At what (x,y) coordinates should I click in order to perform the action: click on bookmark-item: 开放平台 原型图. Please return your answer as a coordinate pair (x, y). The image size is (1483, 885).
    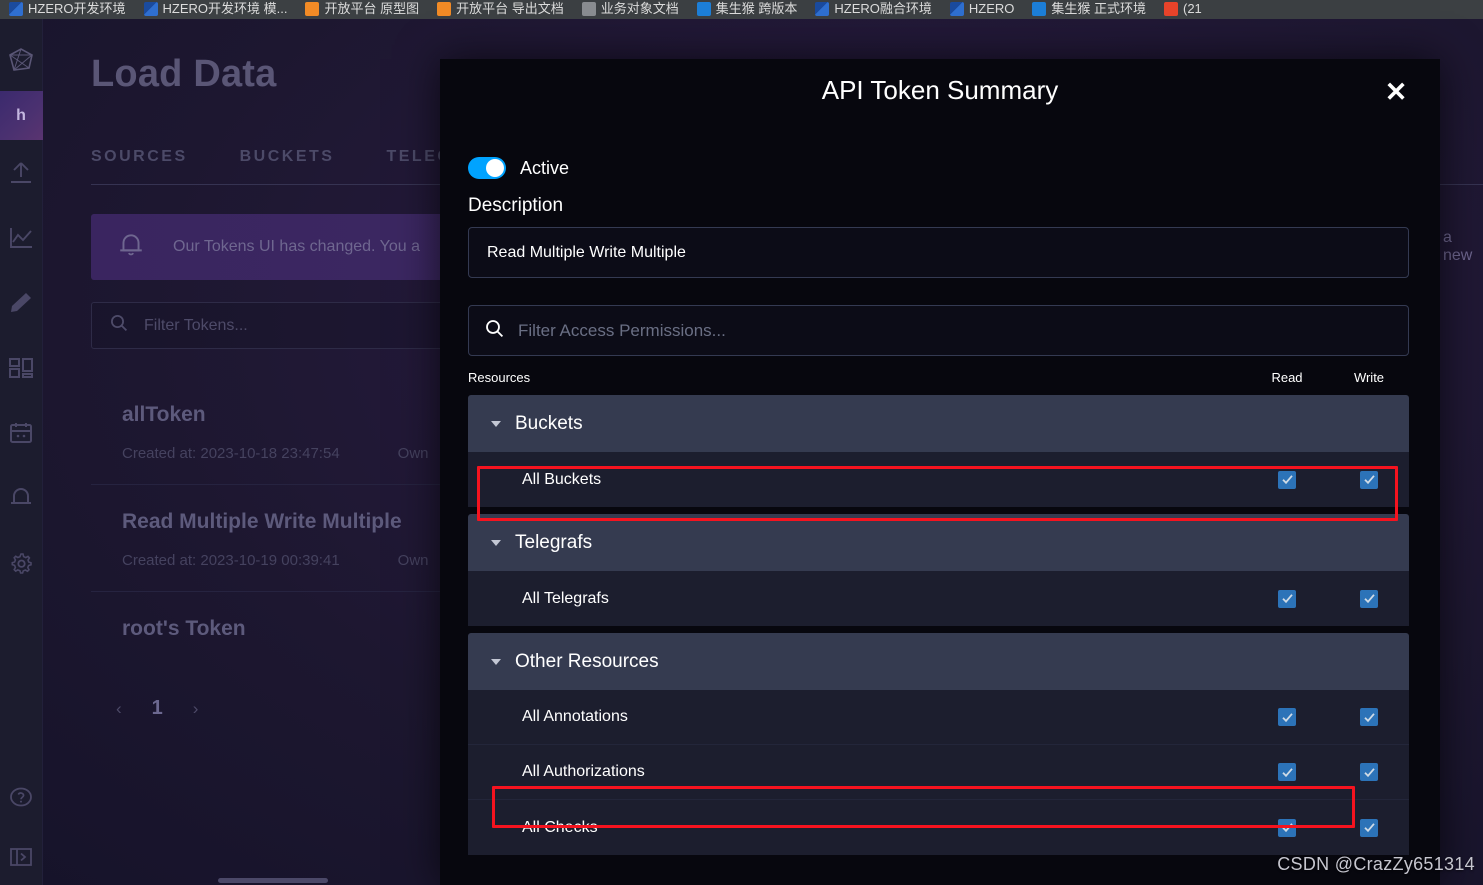
    Looking at the image, I should click on (362, 9).